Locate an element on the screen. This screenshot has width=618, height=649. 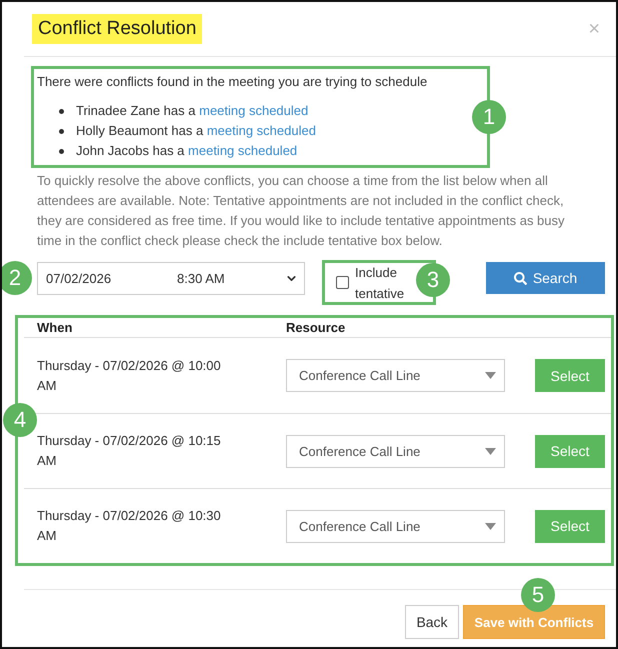
column-header: Resource is located at coordinates (316, 327).